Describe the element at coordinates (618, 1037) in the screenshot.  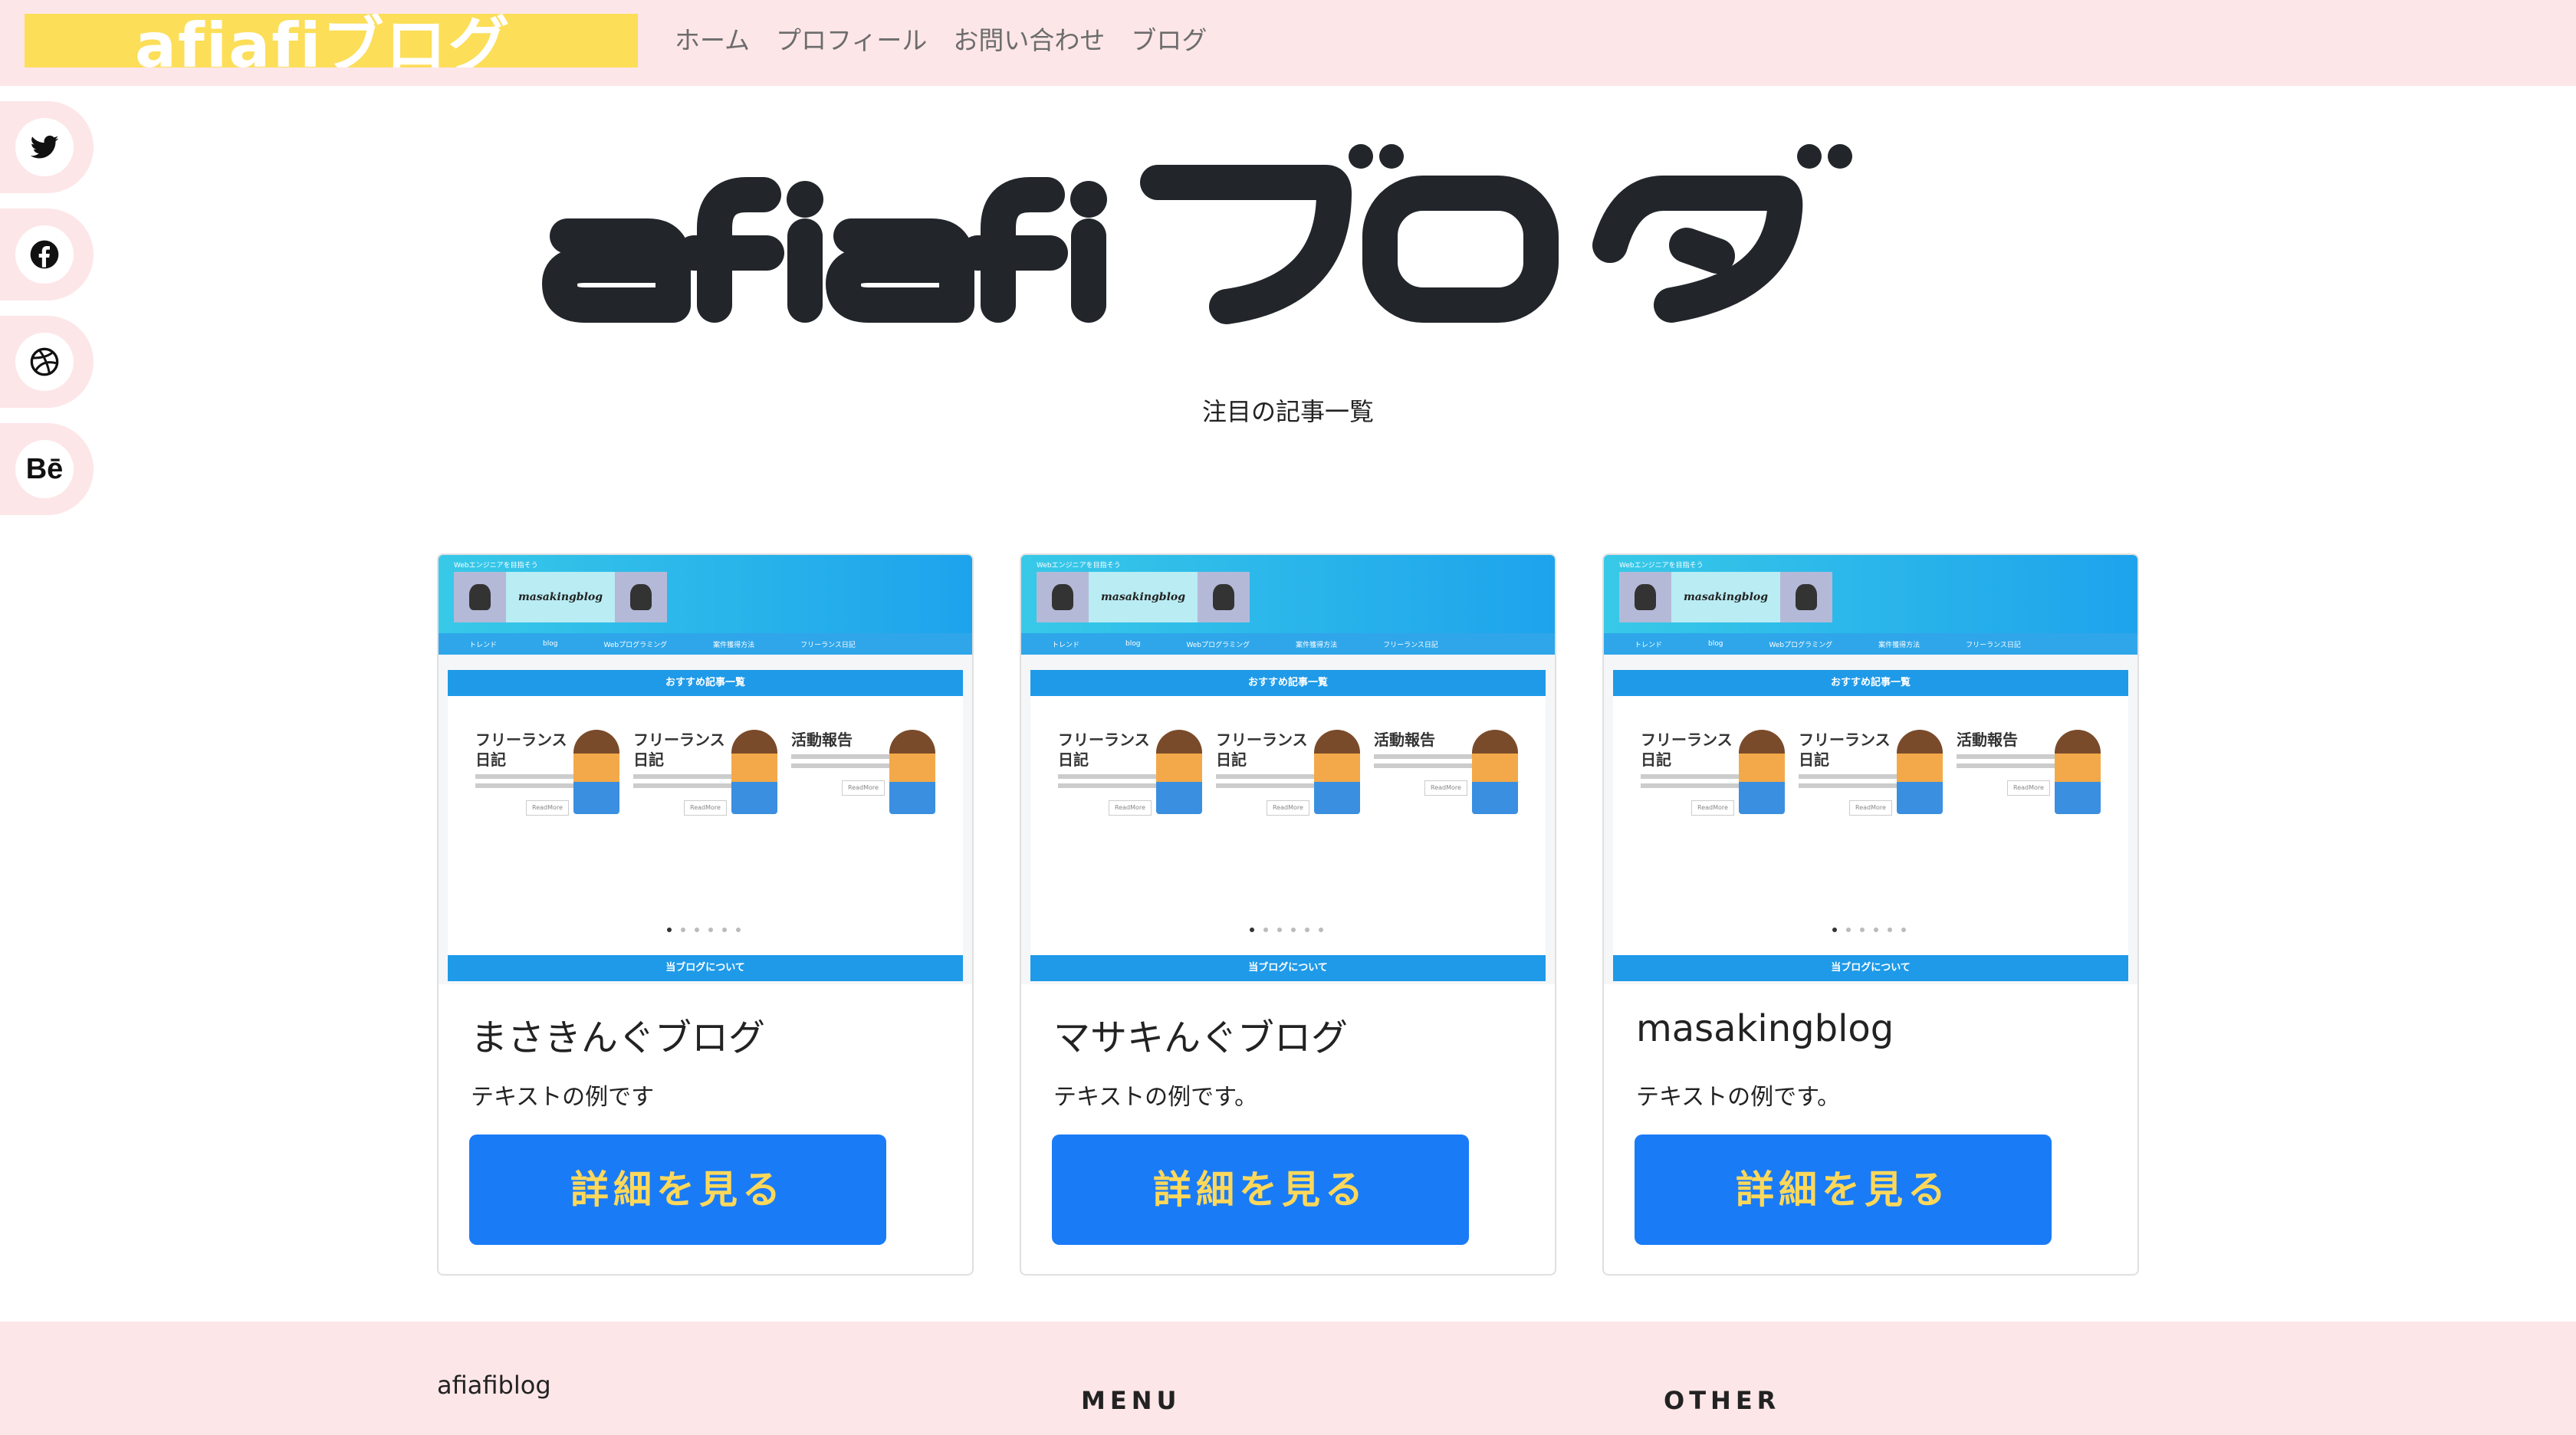
I see `card-title: まさきんぐブログ` at that location.